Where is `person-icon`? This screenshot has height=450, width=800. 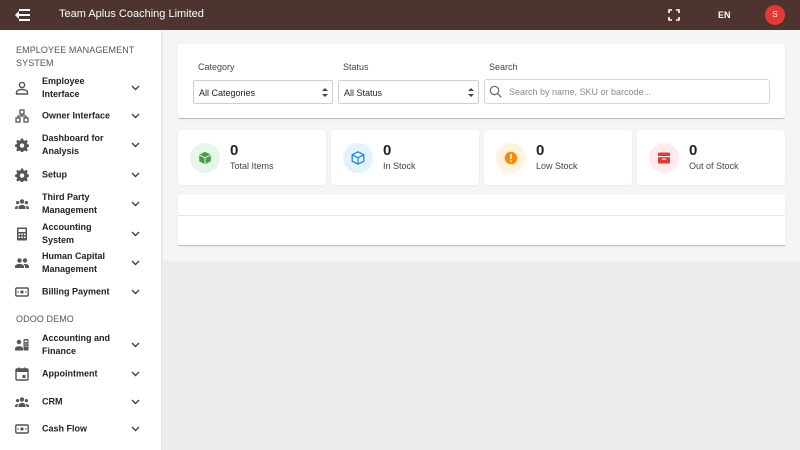 person-icon is located at coordinates (22, 88).